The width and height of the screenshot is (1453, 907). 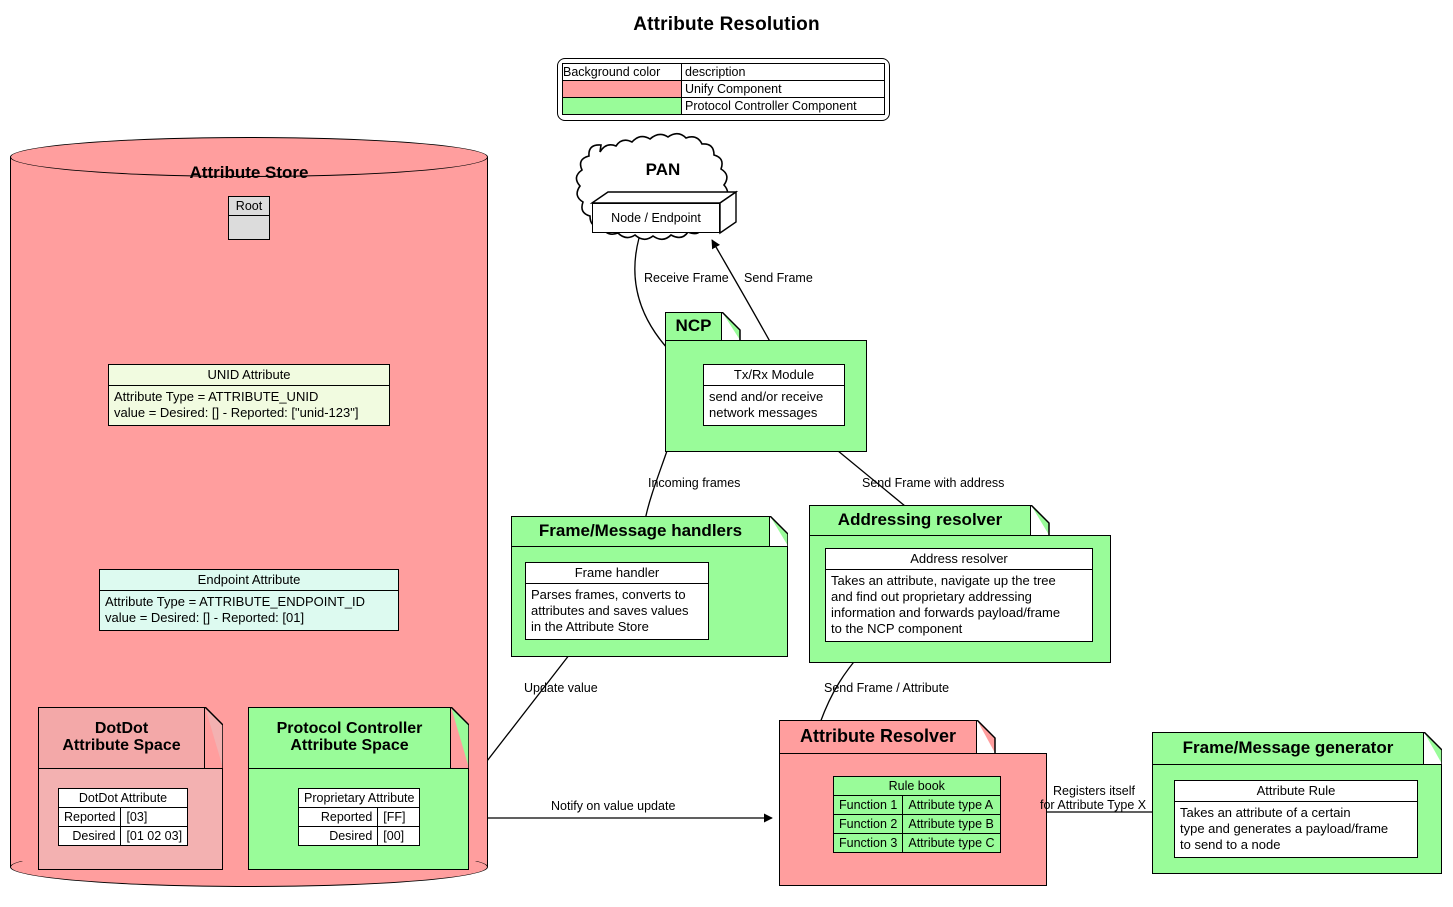 What do you see at coordinates (897, 628) in the screenshot?
I see `address-resolver-line-4: to the NCP component` at bounding box center [897, 628].